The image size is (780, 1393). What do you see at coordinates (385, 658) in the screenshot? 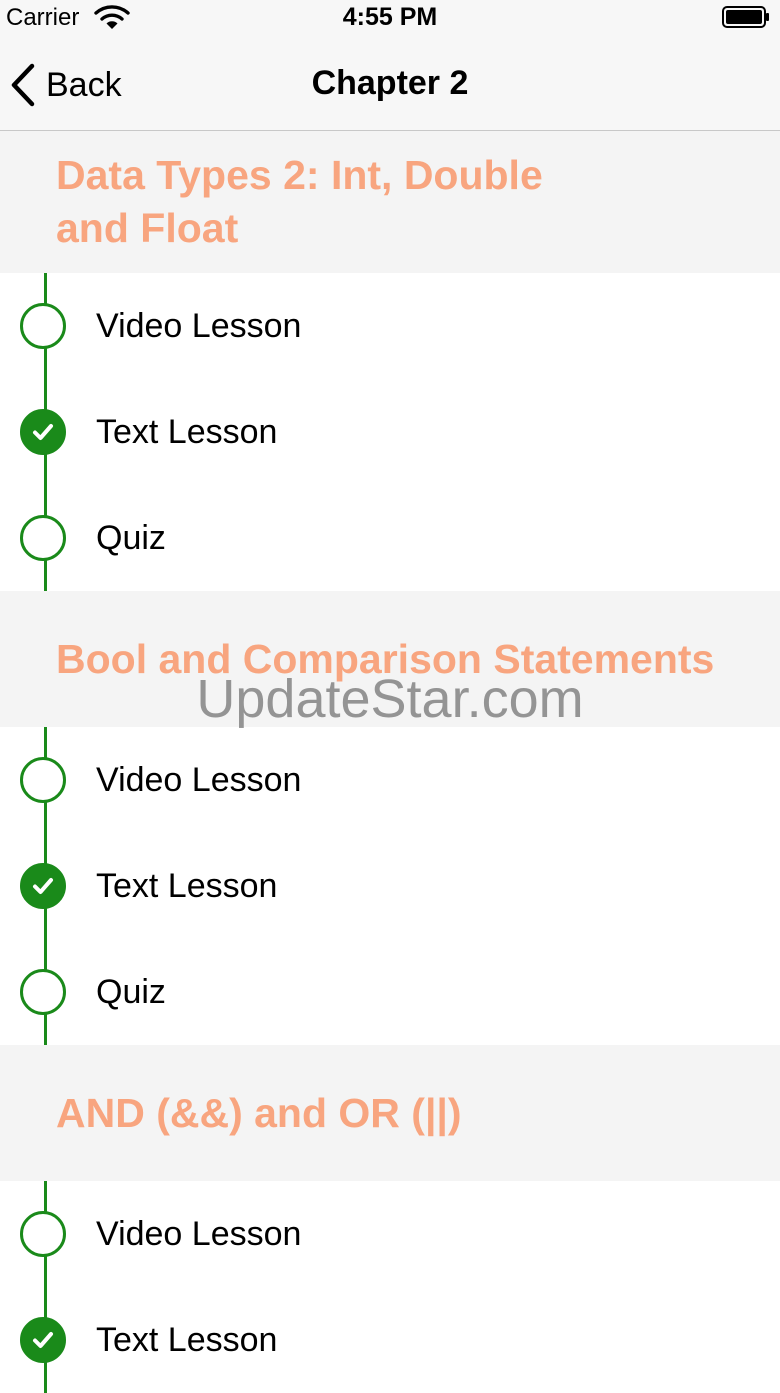
I see `section-title: Bool and Comparison Statements` at bounding box center [385, 658].